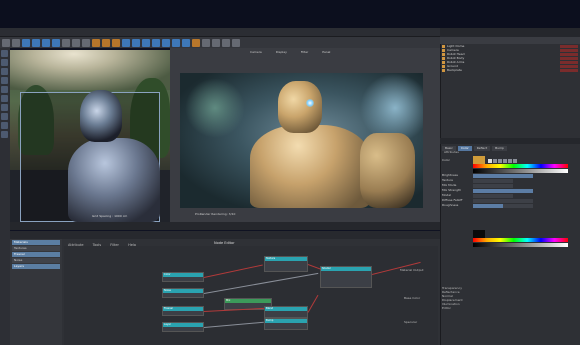 The width and height of the screenshot is (580, 345). What do you see at coordinates (493, 180) in the screenshot?
I see `texture-field` at bounding box center [493, 180].